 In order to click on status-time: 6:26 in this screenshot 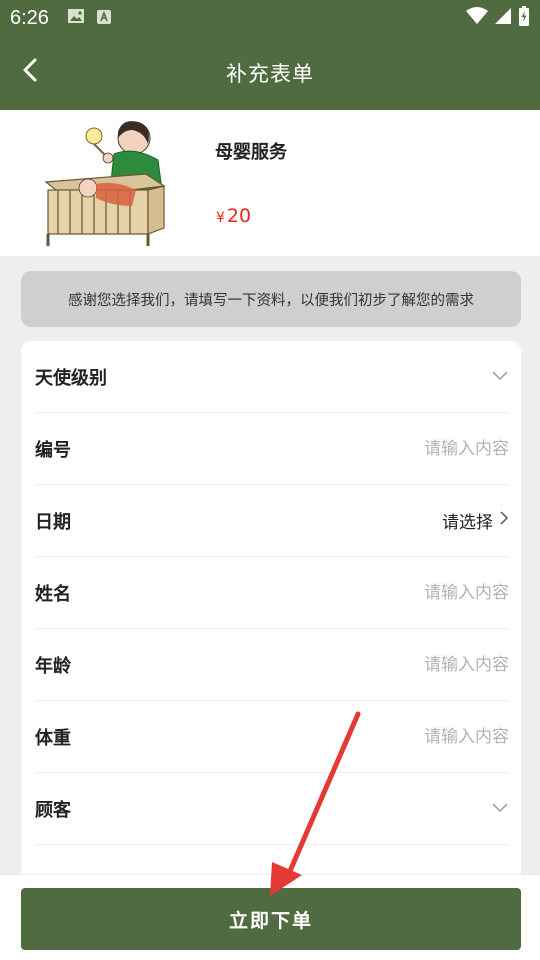, I will do `click(29, 17)`.